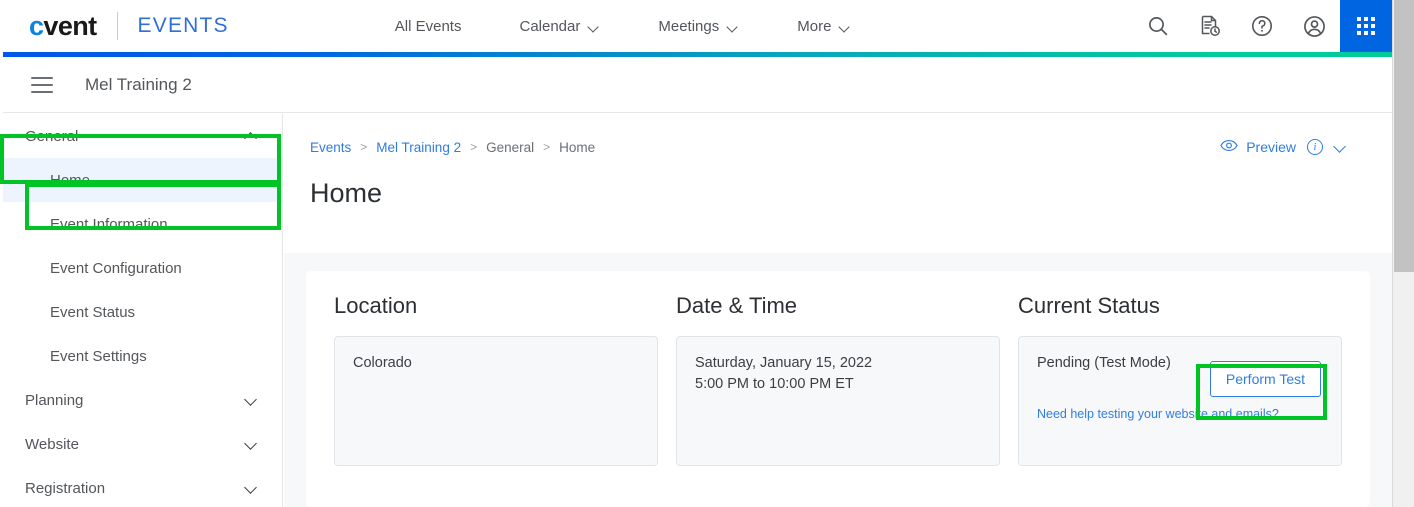  Describe the element at coordinates (52, 136) in the screenshot. I see `sidebar-group-general-label: General` at that location.